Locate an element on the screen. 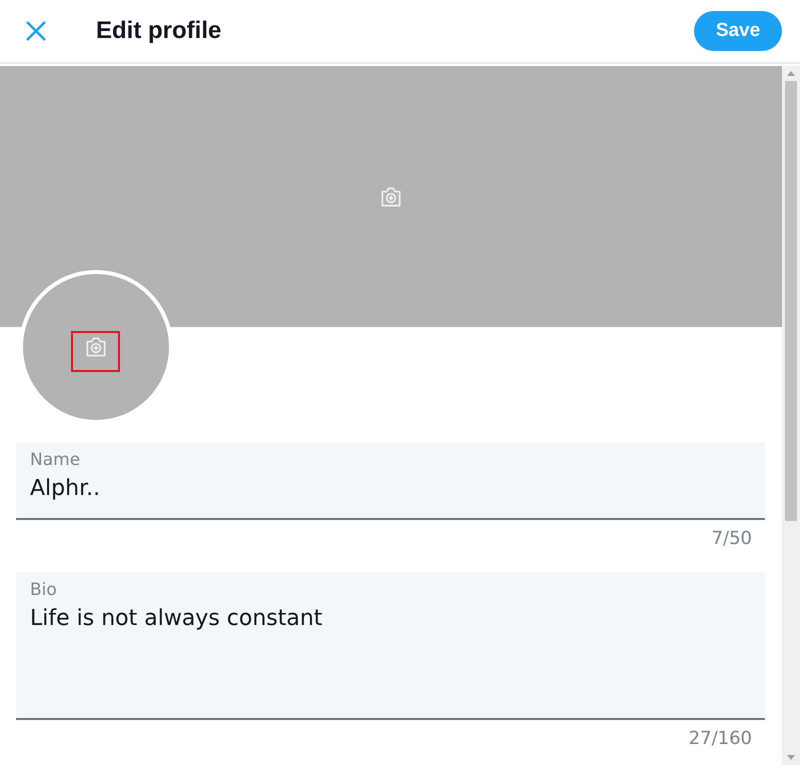  name-field: Name Alphr.. is located at coordinates (390, 481).